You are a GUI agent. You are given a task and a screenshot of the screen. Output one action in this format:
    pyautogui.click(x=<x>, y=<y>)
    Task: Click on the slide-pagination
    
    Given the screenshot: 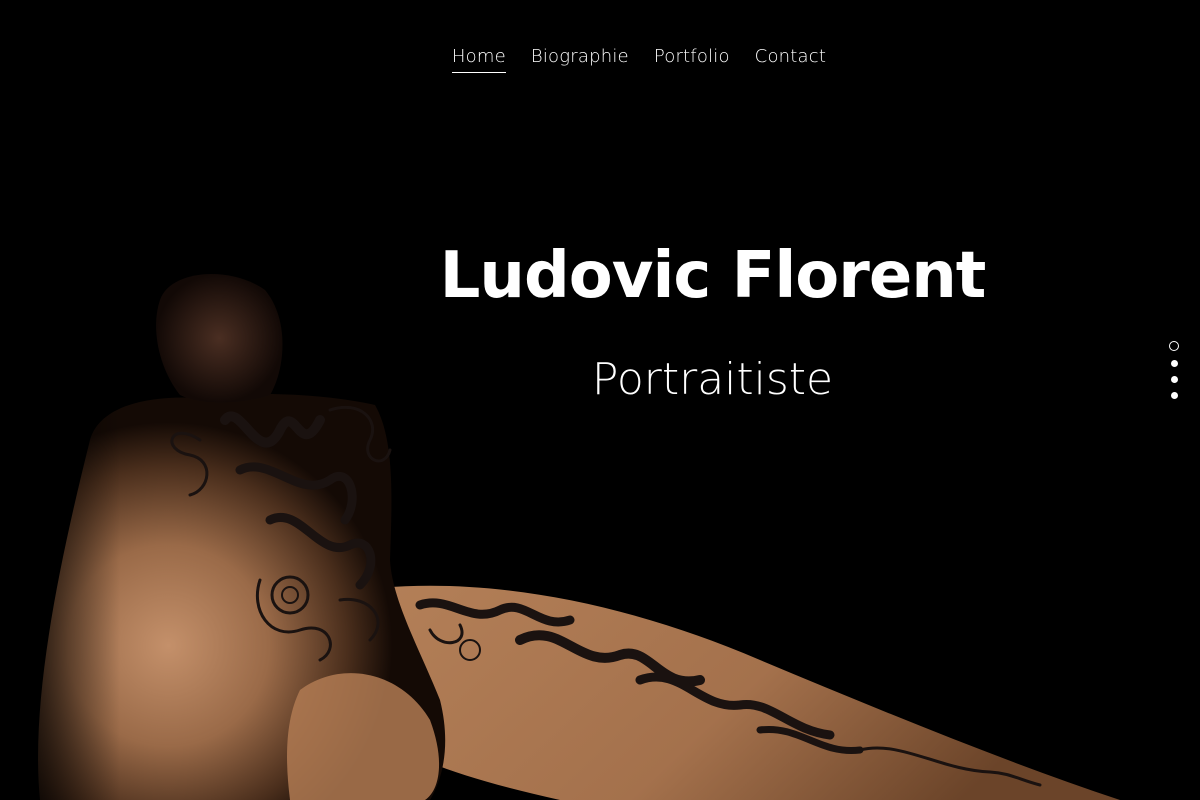 What is the action you would take?
    pyautogui.click(x=1174, y=370)
    